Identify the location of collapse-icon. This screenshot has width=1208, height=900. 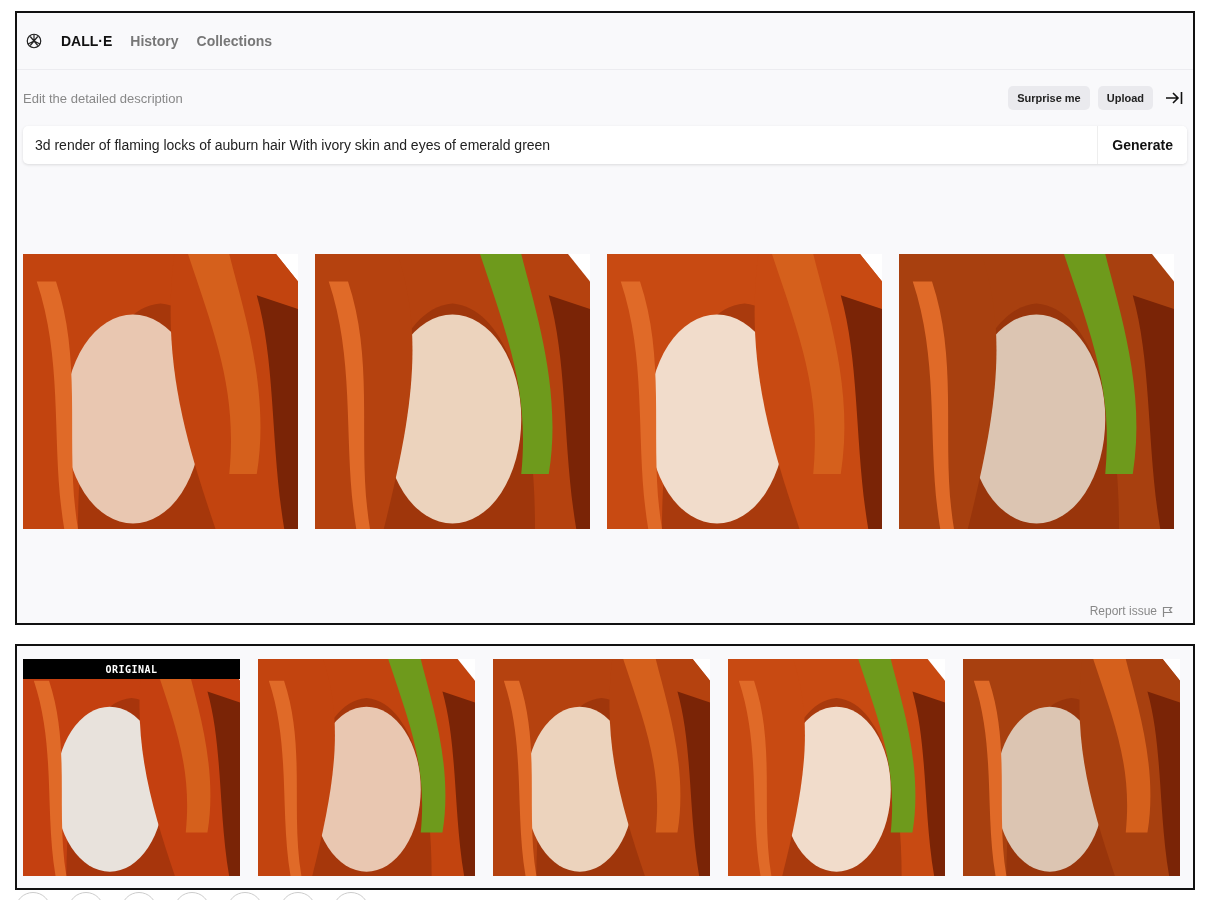
(1174, 98).